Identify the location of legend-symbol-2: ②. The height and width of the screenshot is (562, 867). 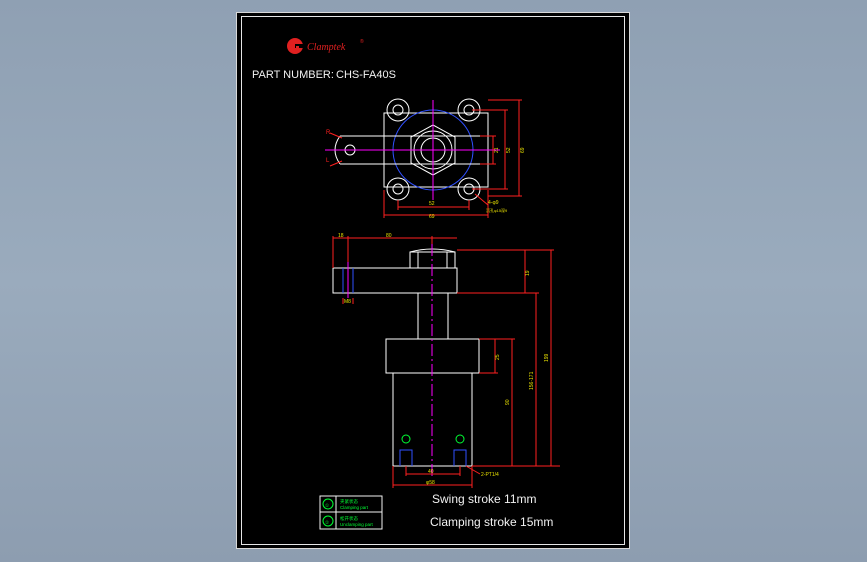
(327, 522).